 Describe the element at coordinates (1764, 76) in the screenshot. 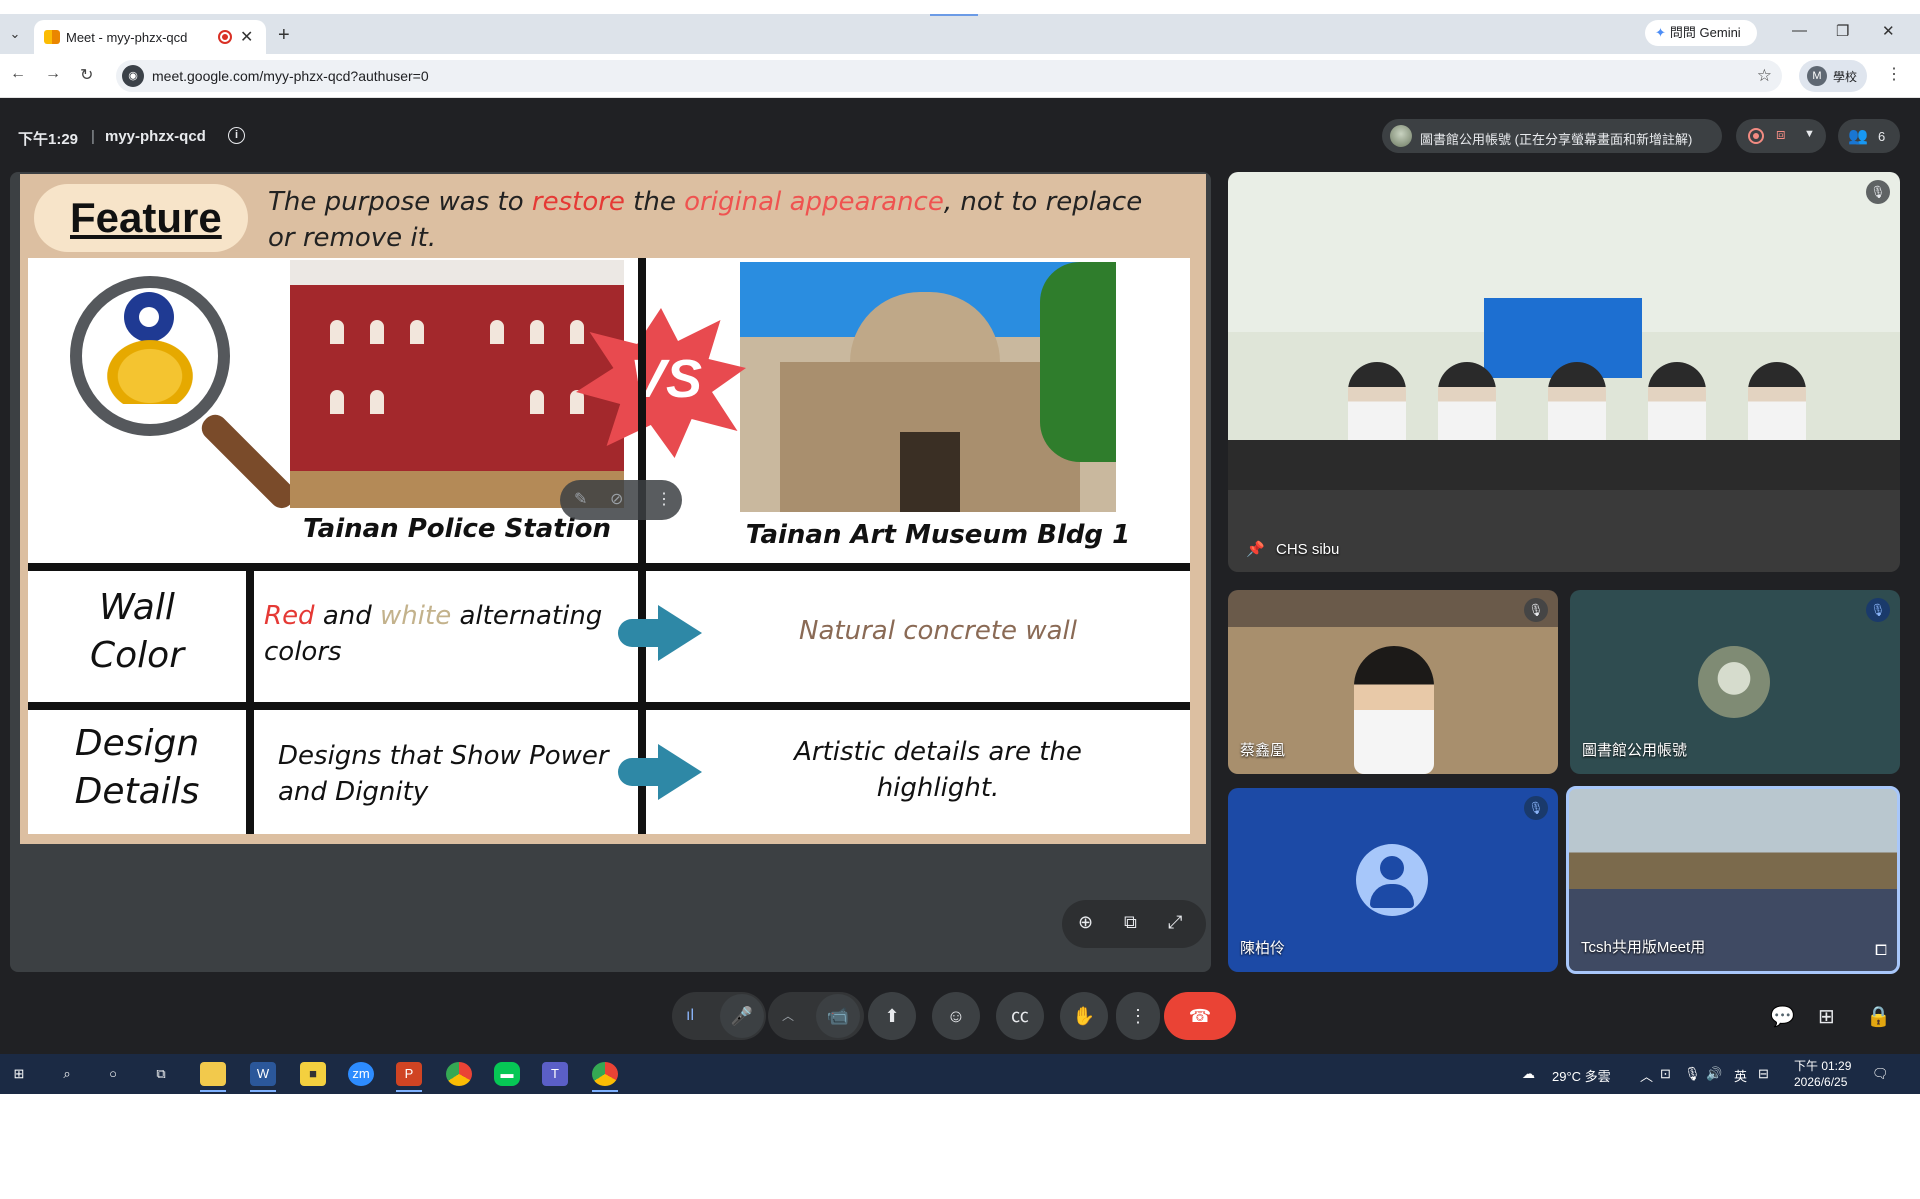

I see `bookmark-star-icon: ☆` at that location.